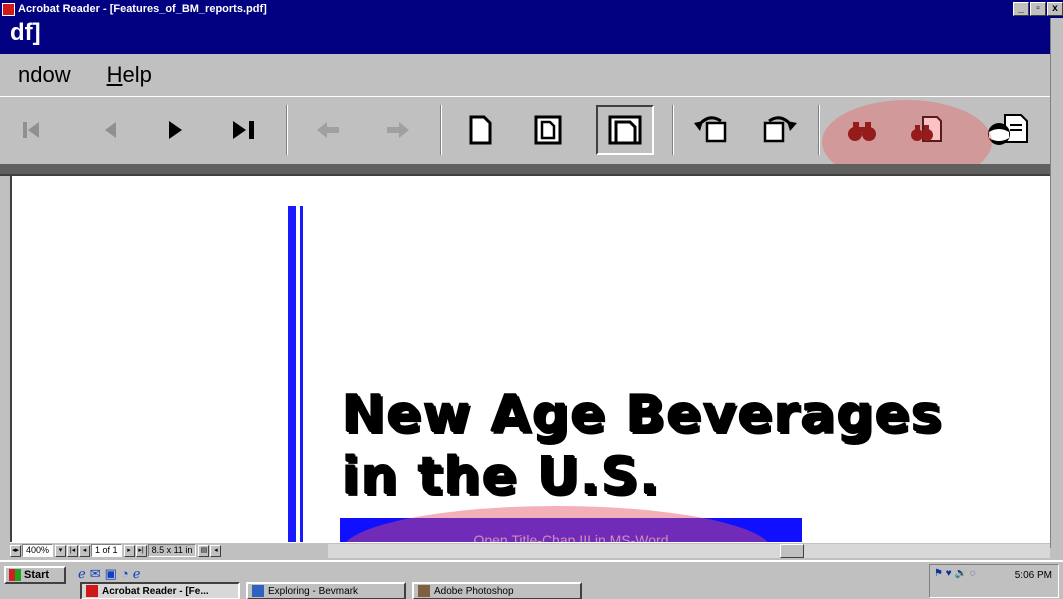 The height and width of the screenshot is (599, 1063). I want to click on last-page-mini-icon: ▸|, so click(141, 550).